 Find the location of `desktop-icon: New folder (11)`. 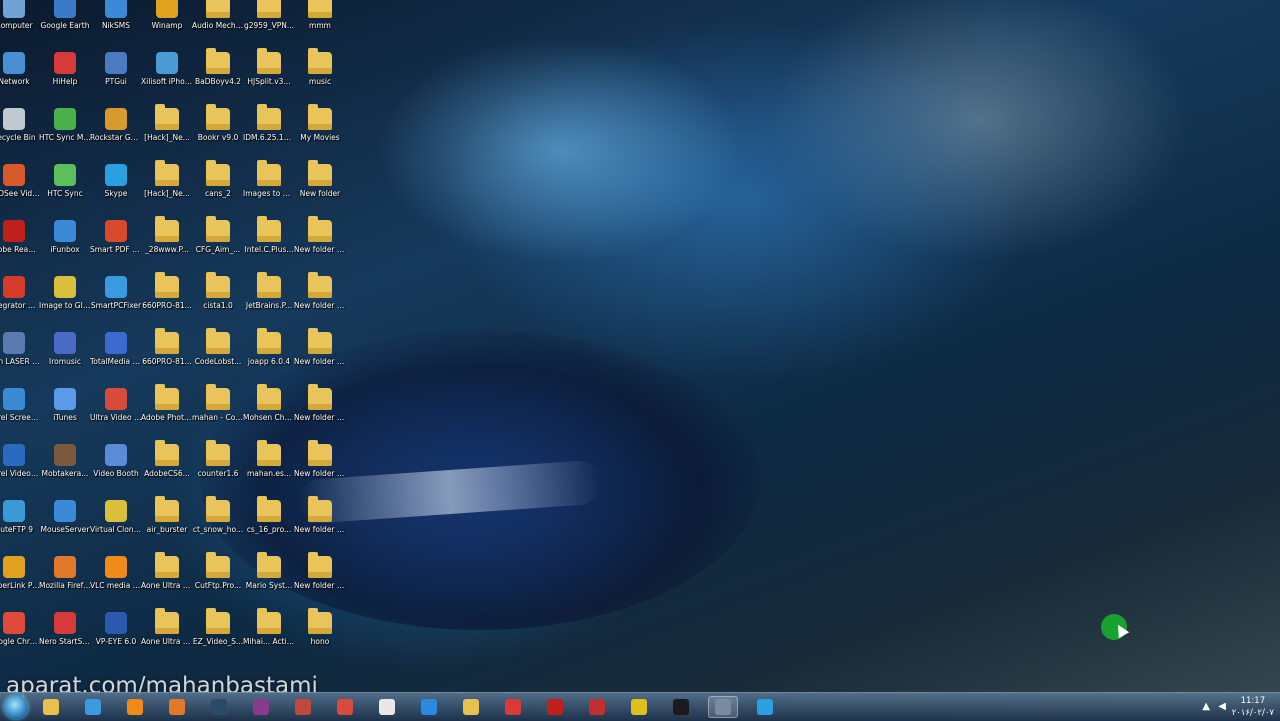

desktop-icon: New folder (11) is located at coordinates (320, 247).